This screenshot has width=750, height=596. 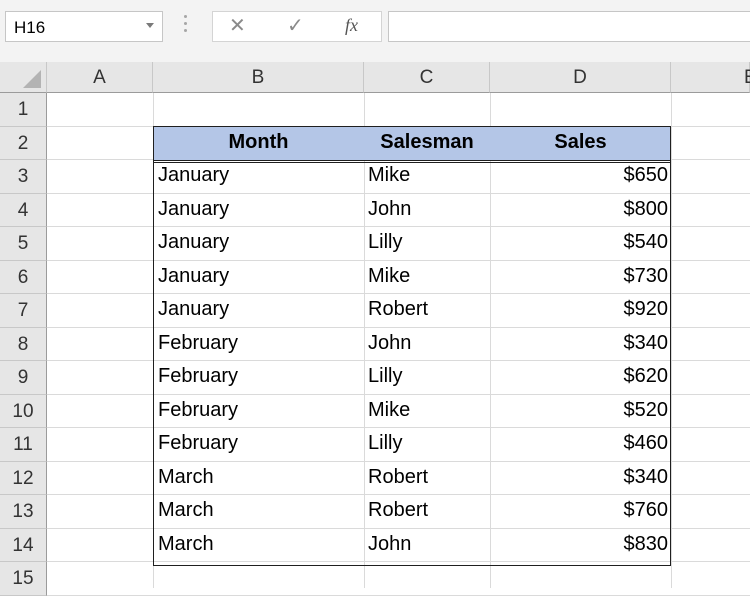 I want to click on row-header-3: 3, so click(x=23, y=177).